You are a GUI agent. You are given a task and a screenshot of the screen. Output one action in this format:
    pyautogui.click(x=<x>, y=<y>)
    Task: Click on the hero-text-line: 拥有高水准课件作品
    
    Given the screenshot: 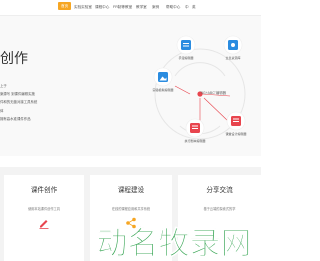 What is the action you would take?
    pyautogui.click(x=15, y=119)
    